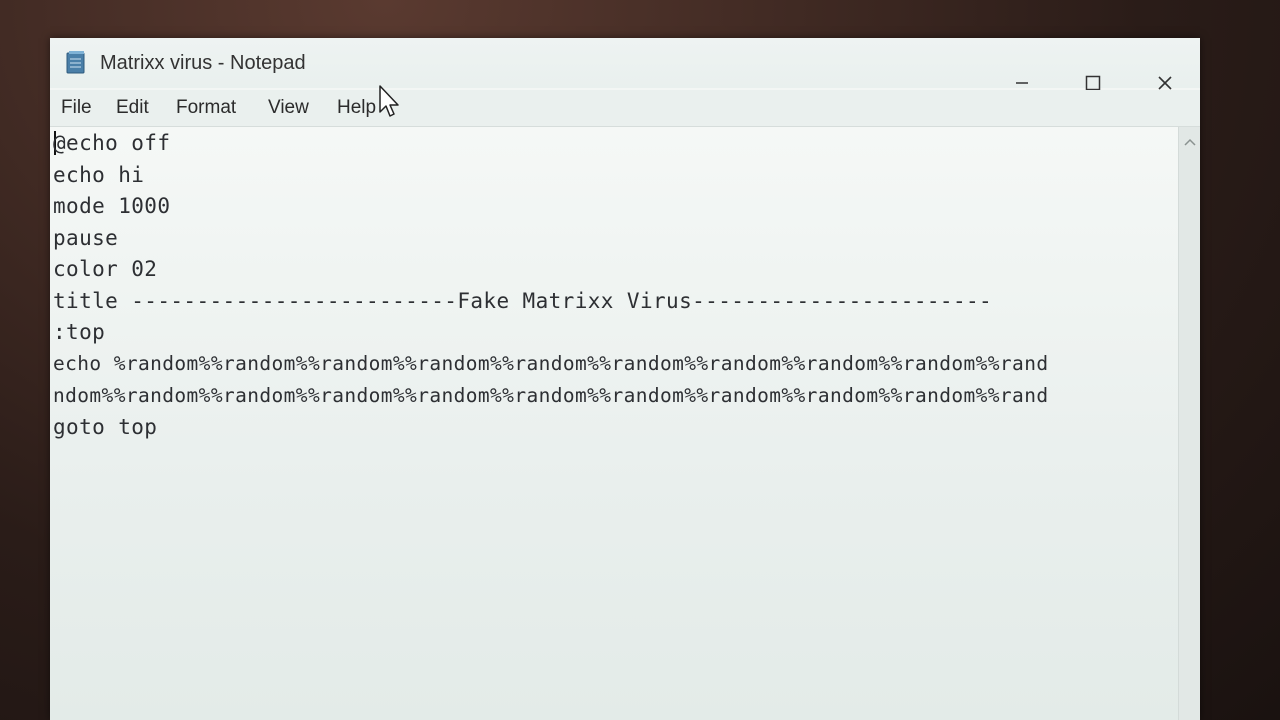  I want to click on menu-help: Help, so click(356, 108).